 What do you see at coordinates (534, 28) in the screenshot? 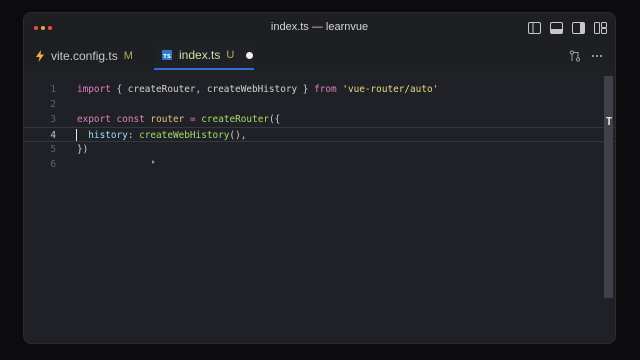
I see `toggle-primary-sidebar-icon` at bounding box center [534, 28].